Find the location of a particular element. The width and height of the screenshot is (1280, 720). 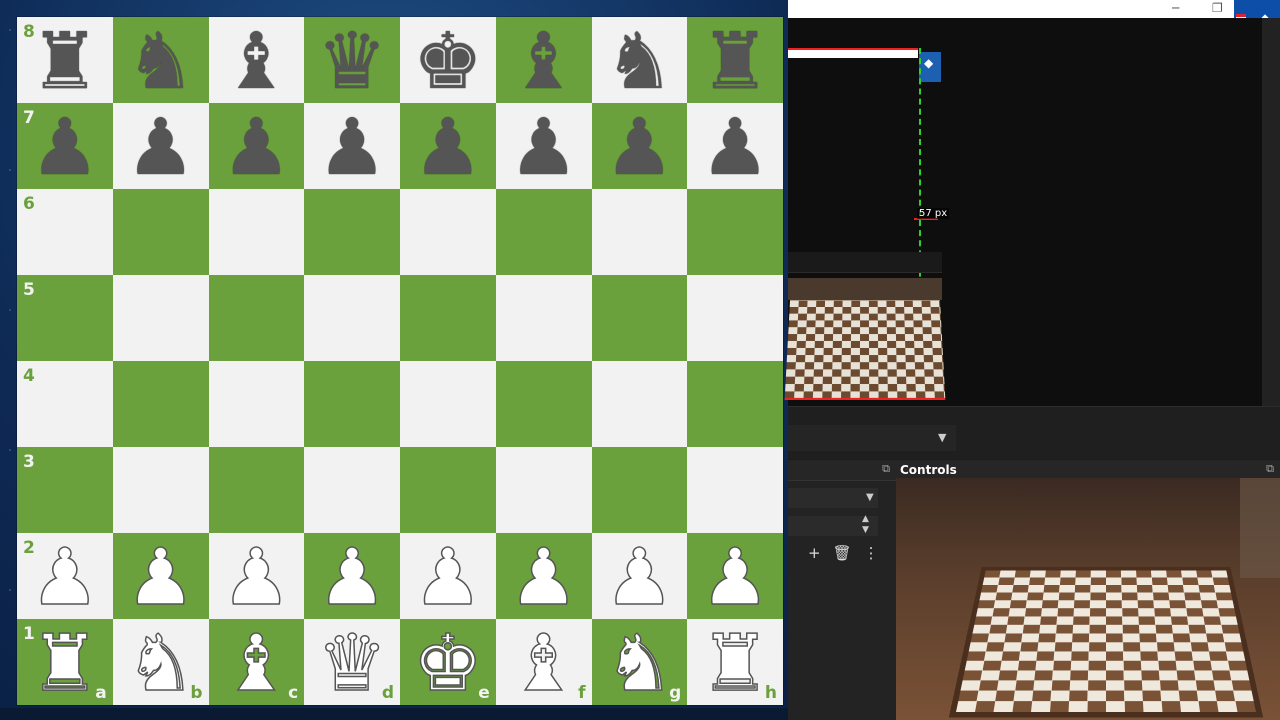

square-c2: ♟ is located at coordinates (257, 576).